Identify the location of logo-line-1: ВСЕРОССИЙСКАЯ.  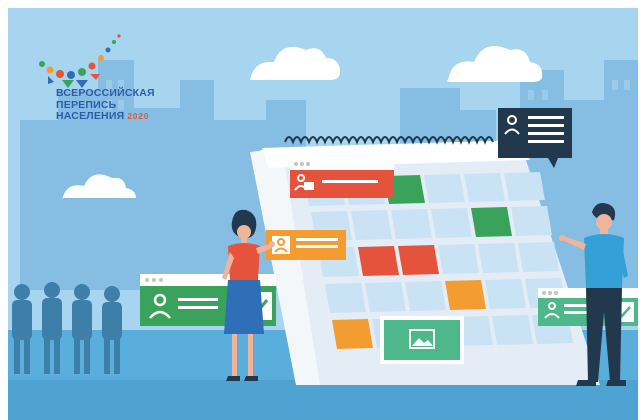
(105, 93).